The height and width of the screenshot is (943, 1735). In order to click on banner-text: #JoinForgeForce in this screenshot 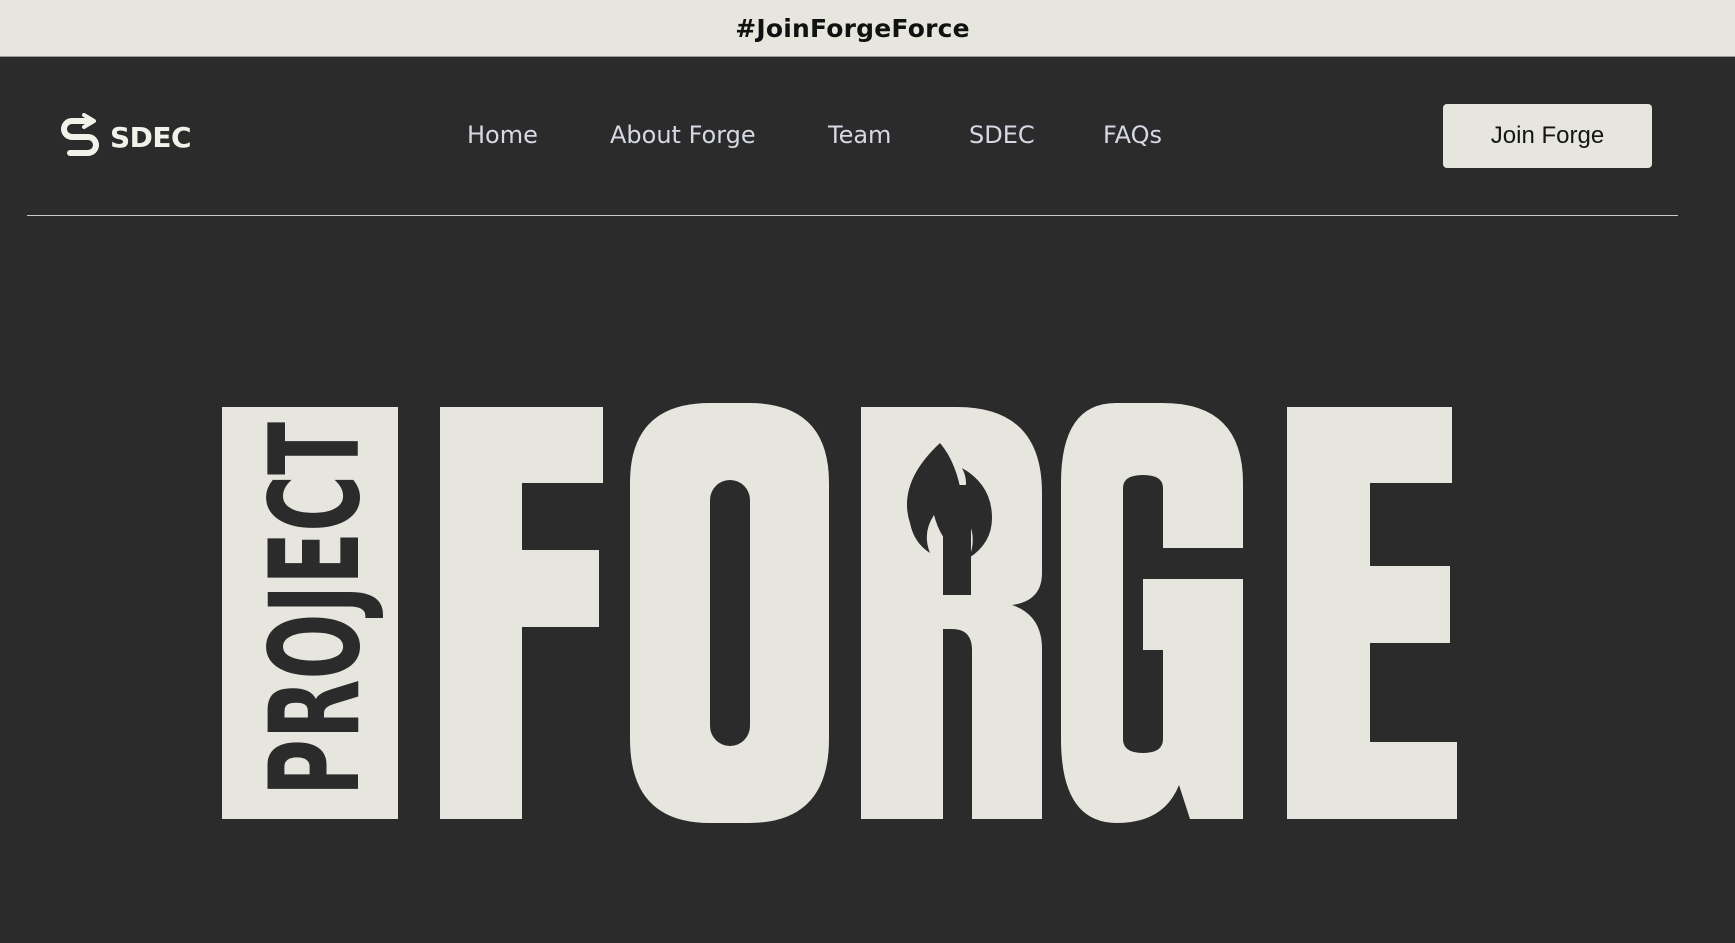, I will do `click(852, 28)`.